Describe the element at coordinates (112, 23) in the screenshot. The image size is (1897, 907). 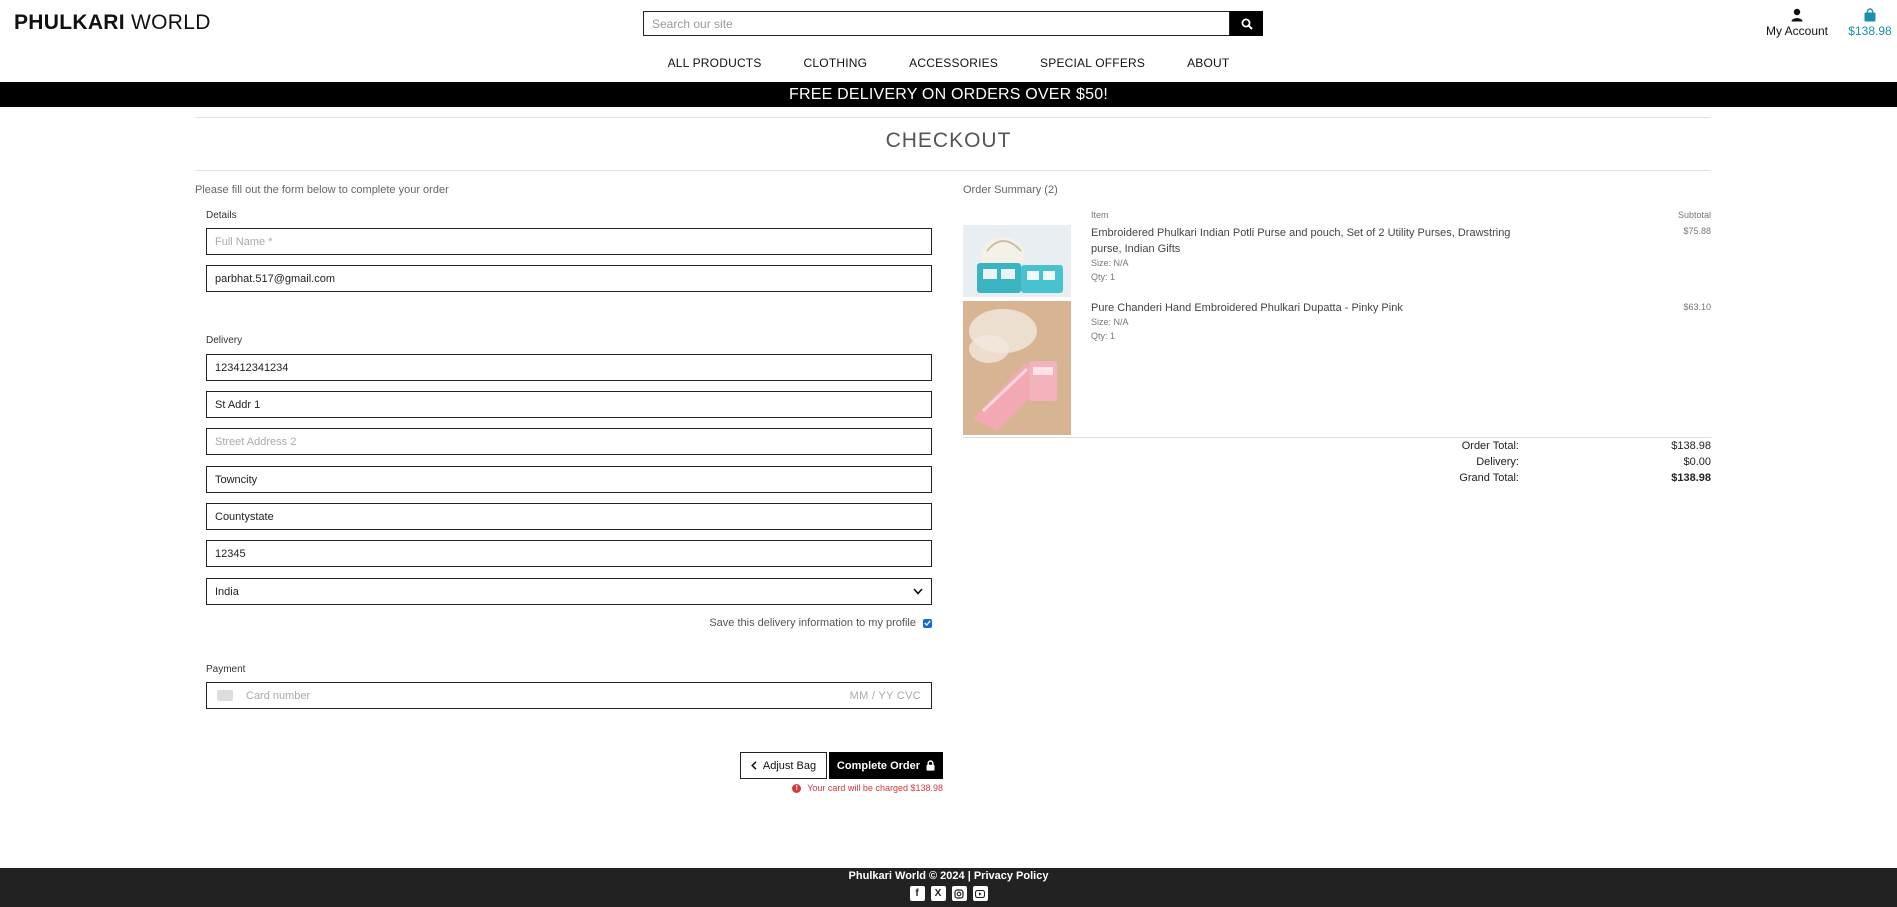
I see `site-logo: PHULKARI WORLD` at that location.